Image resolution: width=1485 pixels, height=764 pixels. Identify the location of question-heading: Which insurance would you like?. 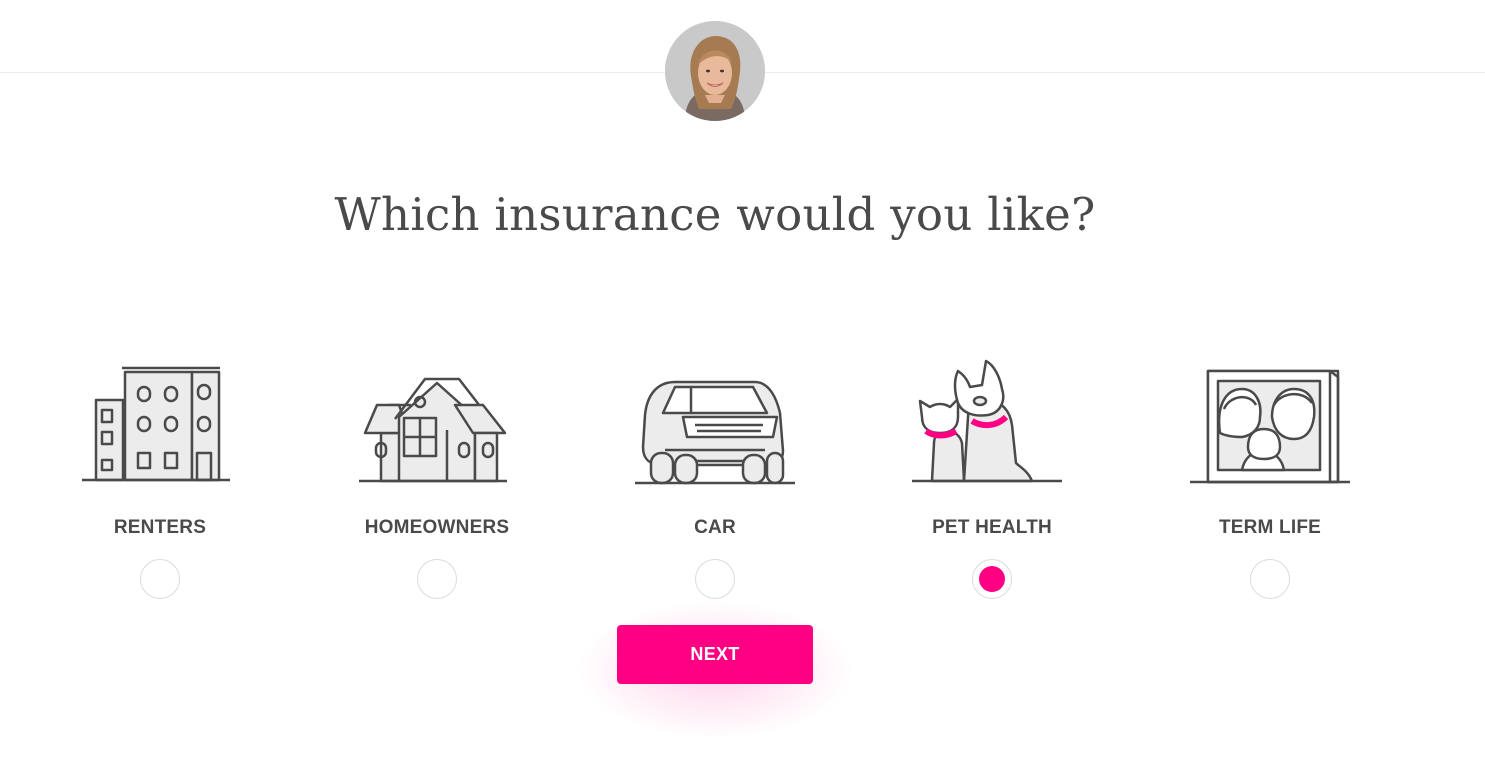
(715, 214).